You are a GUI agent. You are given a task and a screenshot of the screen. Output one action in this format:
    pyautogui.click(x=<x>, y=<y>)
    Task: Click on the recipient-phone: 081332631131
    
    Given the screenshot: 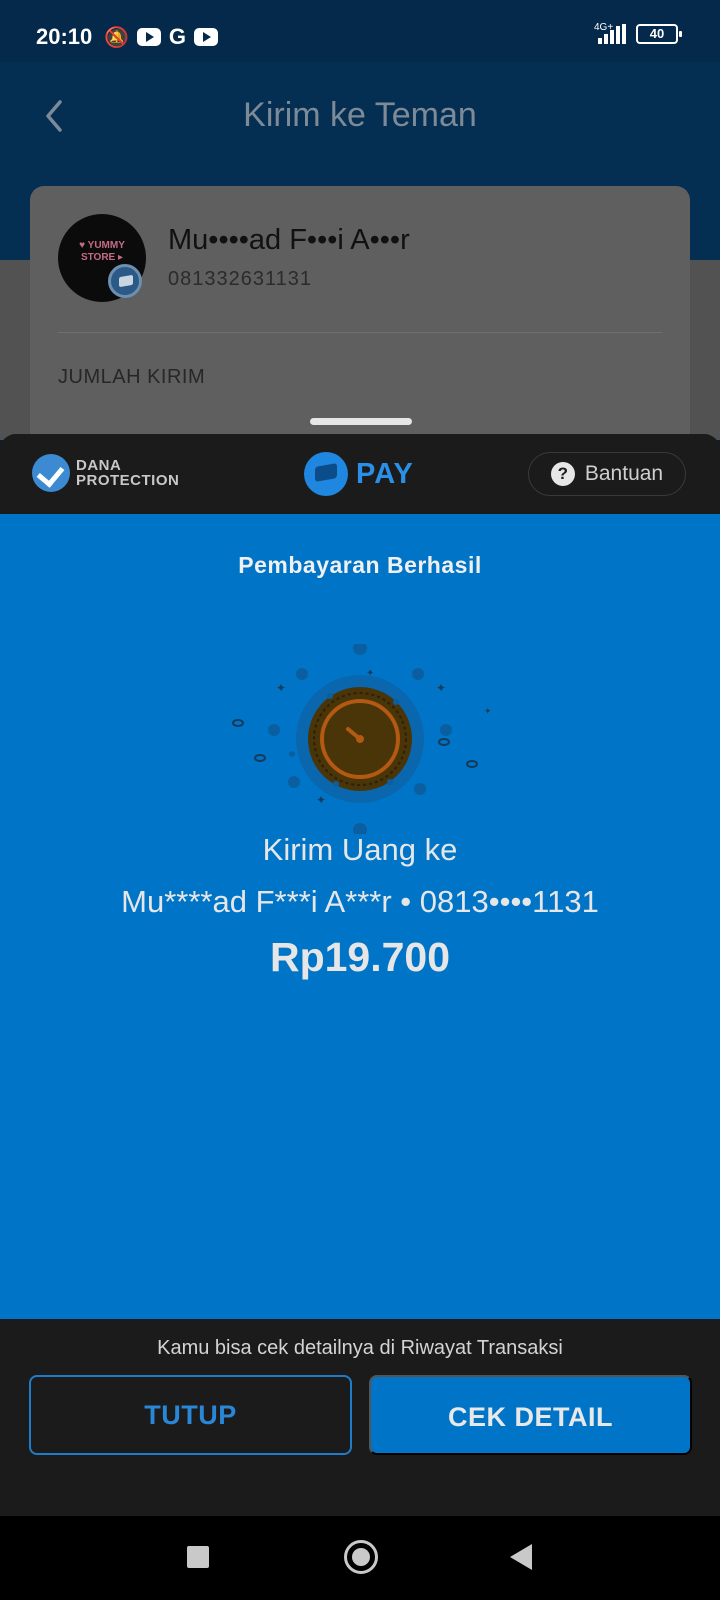 What is the action you would take?
    pyautogui.click(x=240, y=279)
    